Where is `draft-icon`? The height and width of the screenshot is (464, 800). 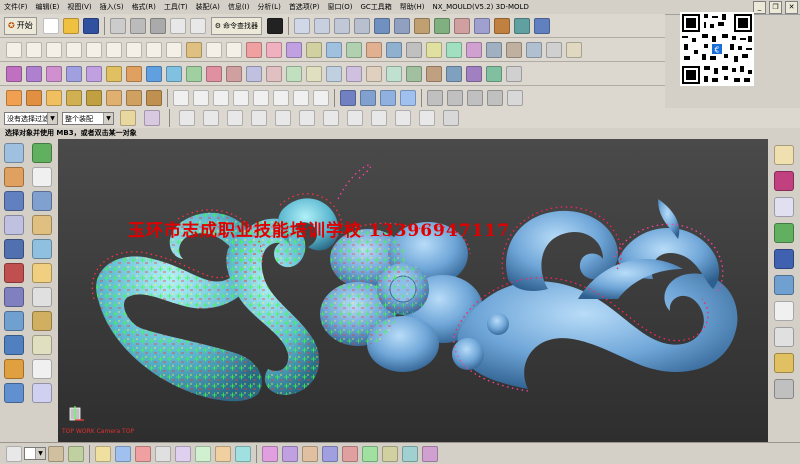 draft-icon is located at coordinates (241, 97).